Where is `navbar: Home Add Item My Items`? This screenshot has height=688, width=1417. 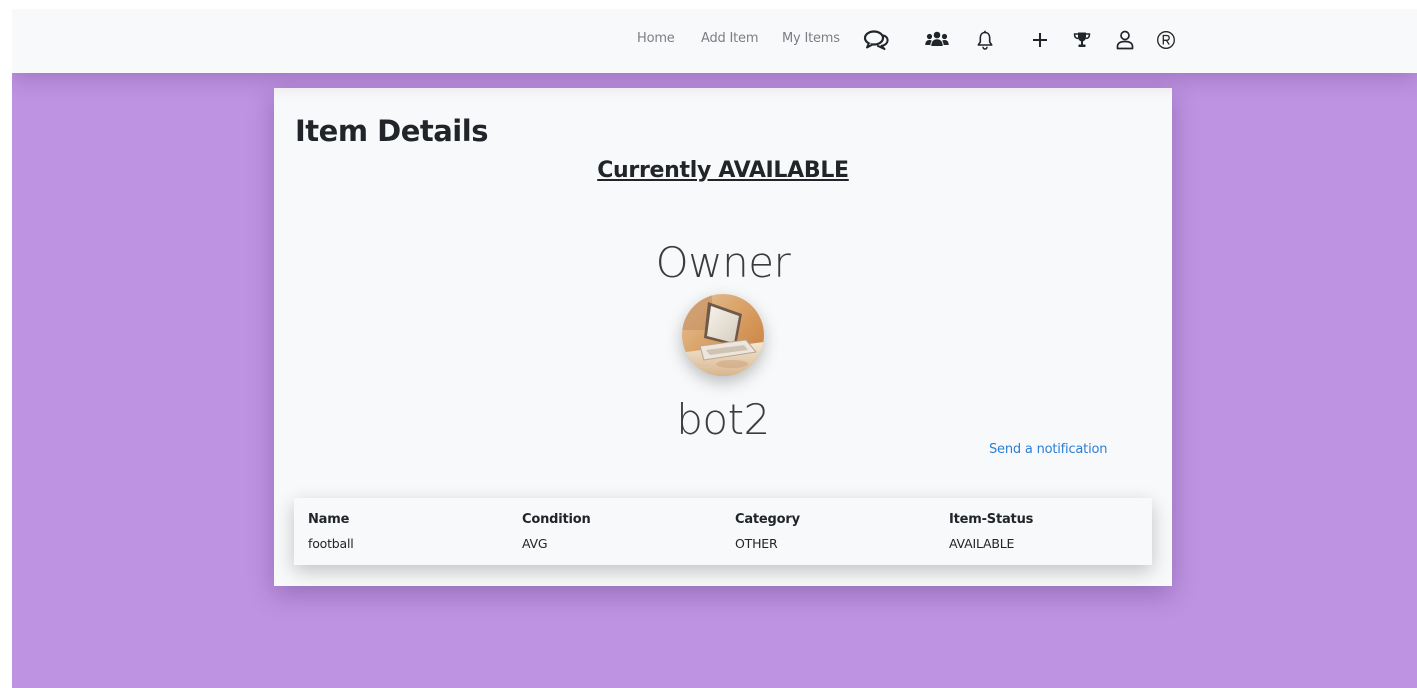
navbar: Home Add Item My Items is located at coordinates (714, 41).